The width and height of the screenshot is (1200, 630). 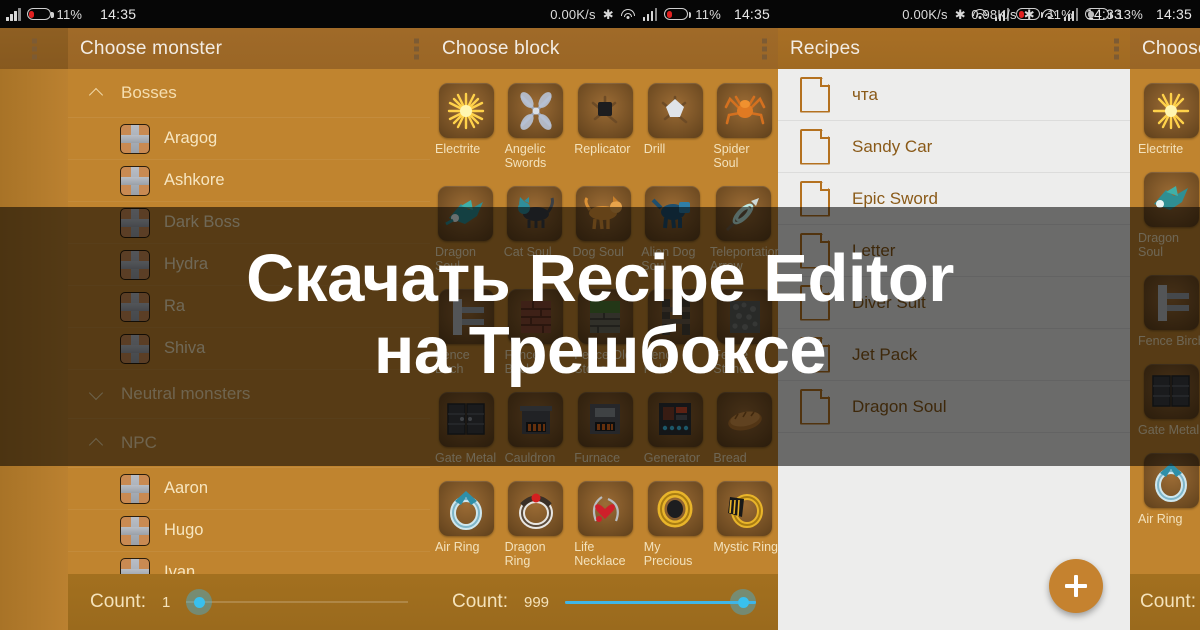 I want to click on block-item: Teleportation Arrow, so click(x=743, y=229).